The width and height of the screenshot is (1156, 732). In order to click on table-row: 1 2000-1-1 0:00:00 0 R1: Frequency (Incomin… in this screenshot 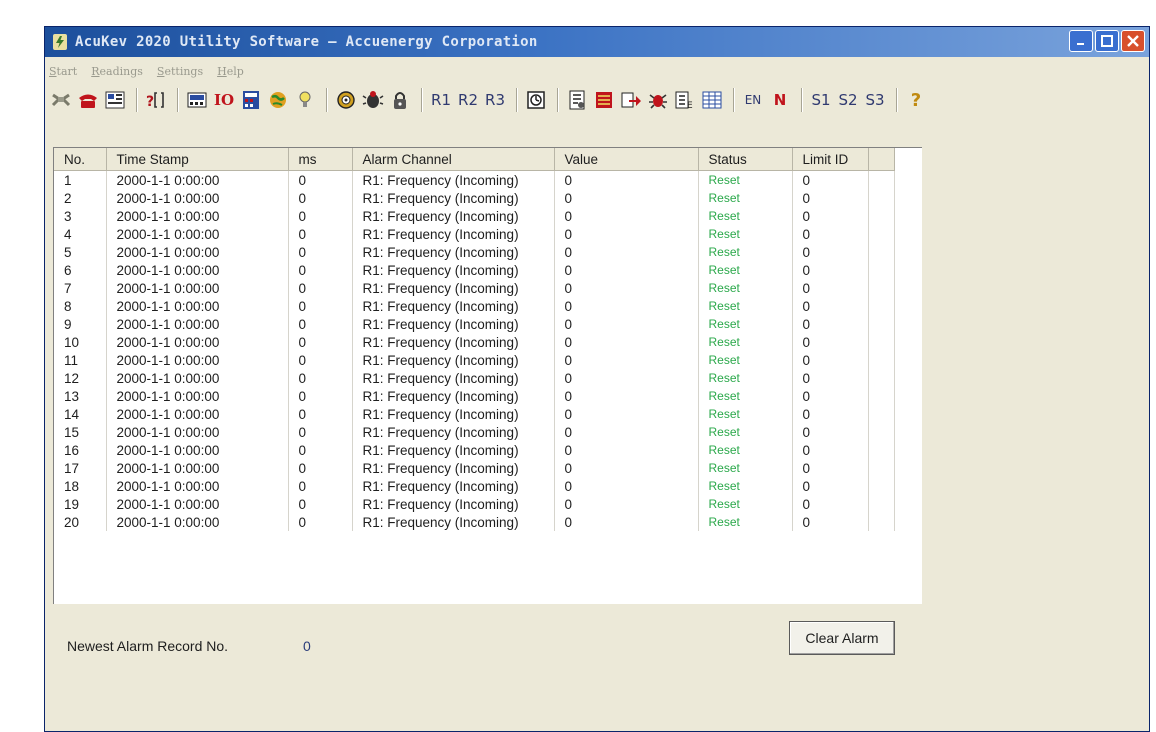, I will do `click(474, 179)`.